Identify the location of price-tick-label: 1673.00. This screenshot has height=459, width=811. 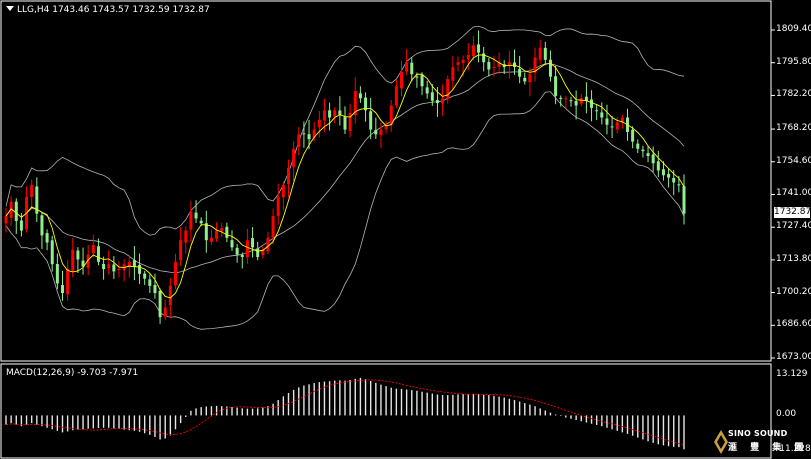
(793, 357).